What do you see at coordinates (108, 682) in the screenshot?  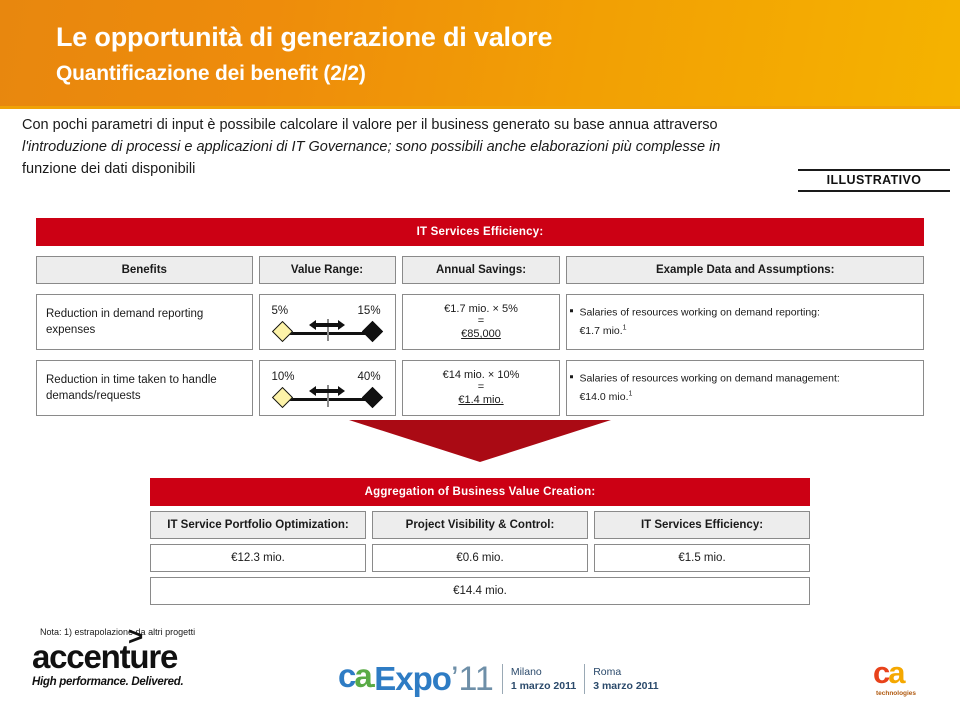 I see `accenture-tagline: High performance. Delivered.` at bounding box center [108, 682].